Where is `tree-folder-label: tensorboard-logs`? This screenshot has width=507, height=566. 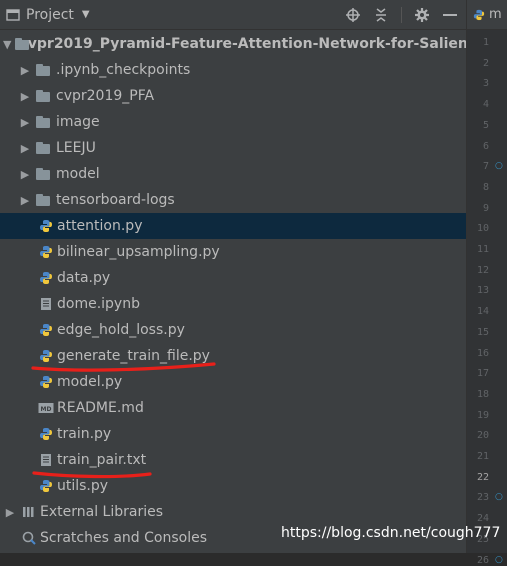
tree-folder-label: tensorboard-logs is located at coordinates (115, 200).